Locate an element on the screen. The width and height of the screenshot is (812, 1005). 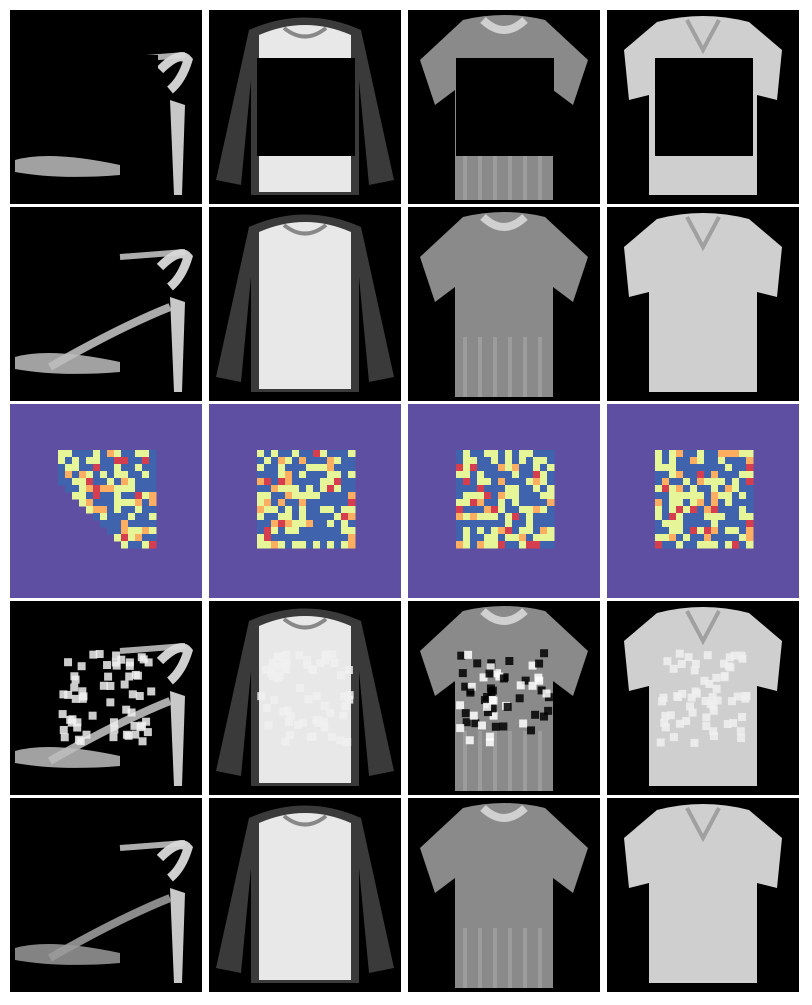
heatmap-sandal-image is located at coordinates (106, 501).